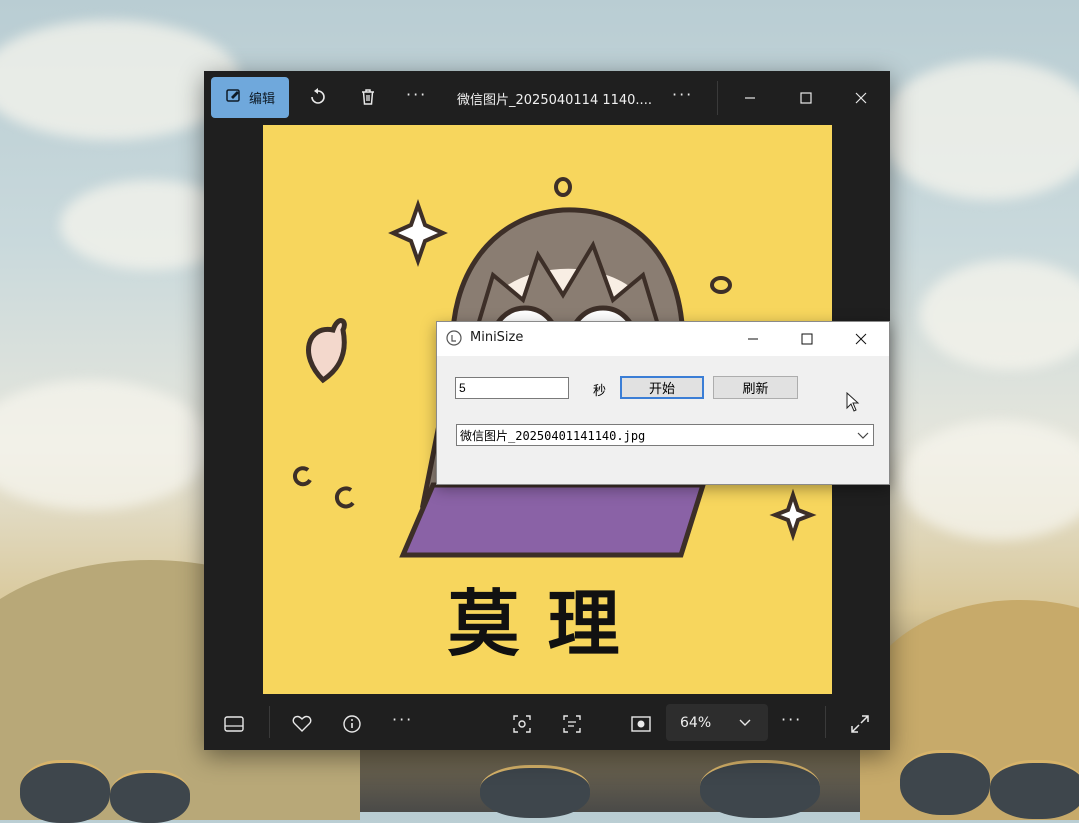 The height and width of the screenshot is (823, 1079). Describe the element at coordinates (717, 722) in the screenshot. I see `zoom-dropdown: 64%` at that location.